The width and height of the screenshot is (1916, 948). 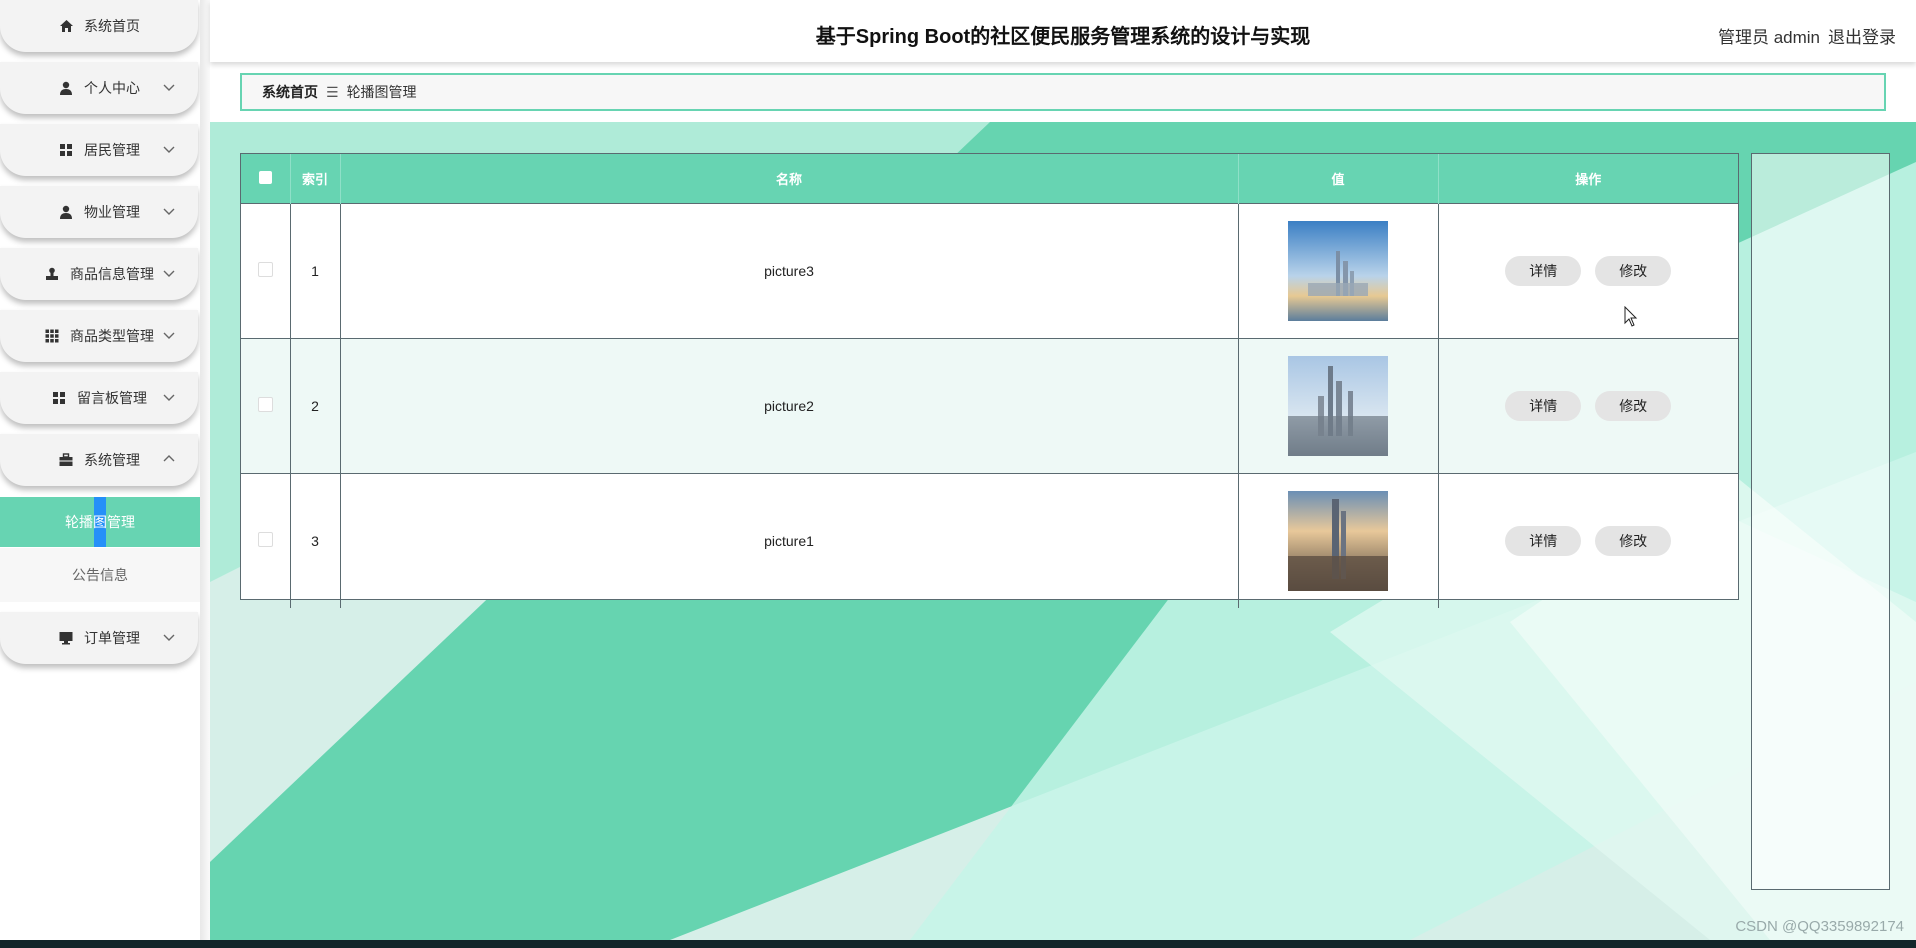 I want to click on column-header-actions: 操作, so click(x=1588, y=179).